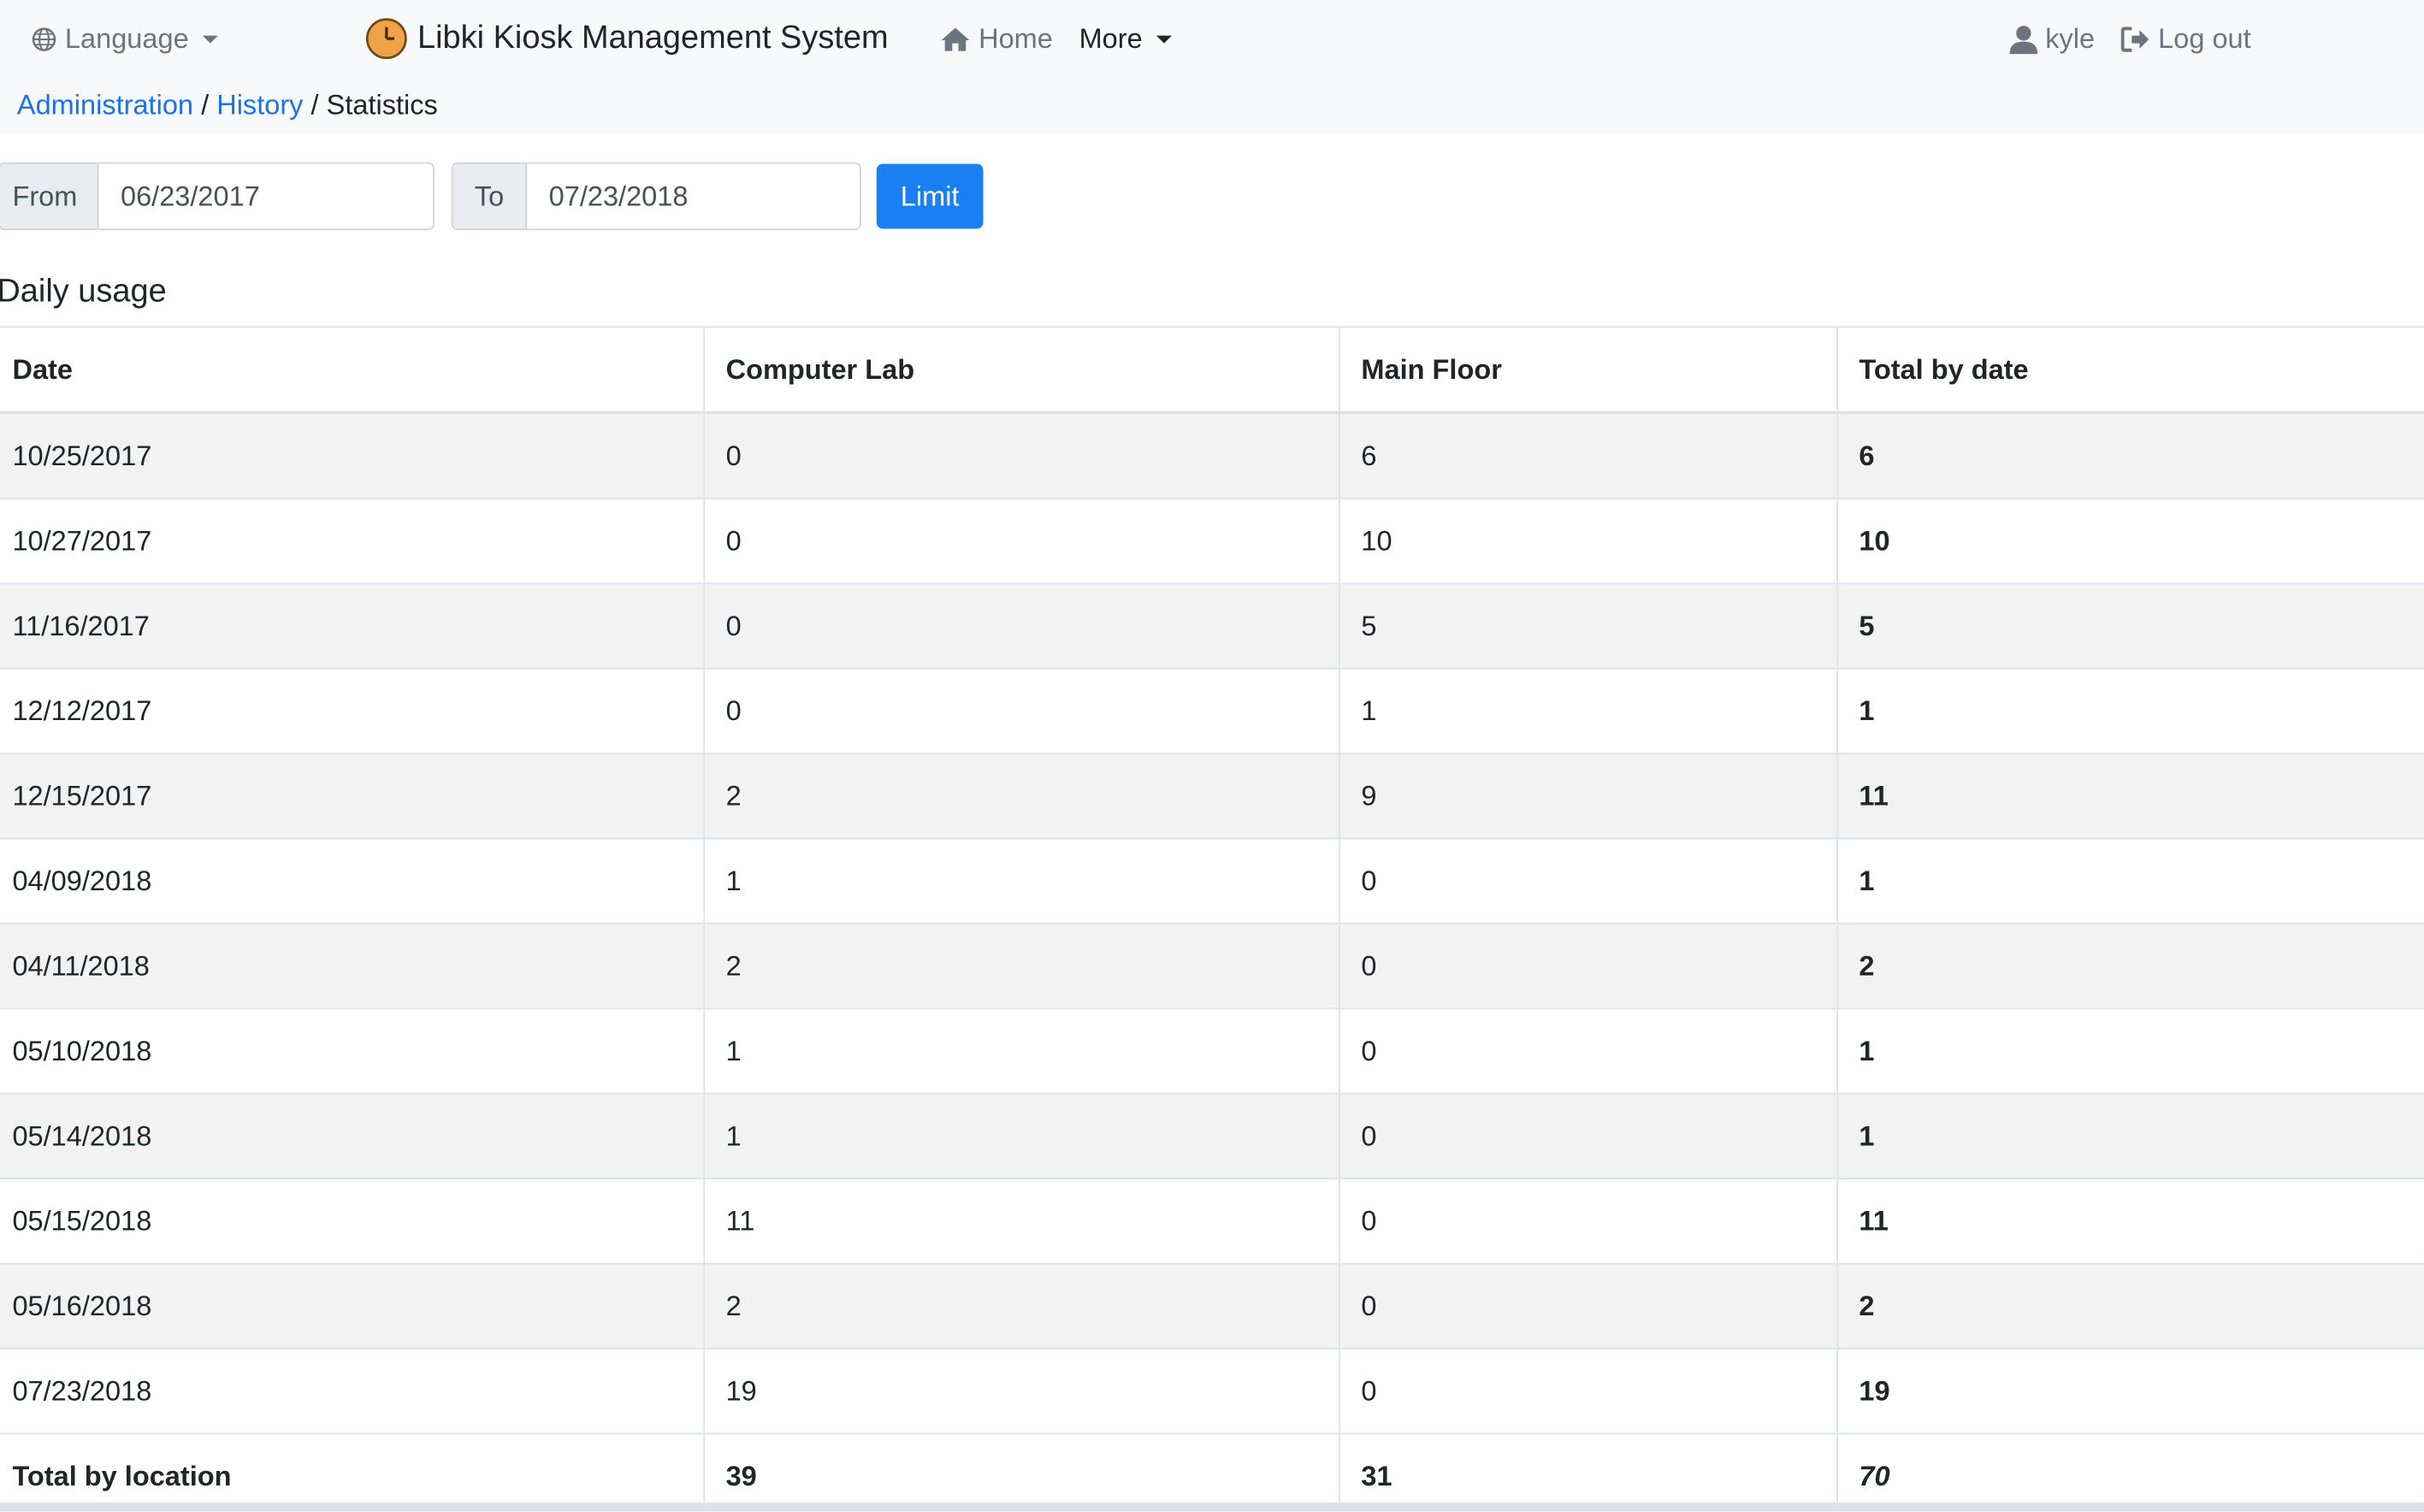  What do you see at coordinates (2130, 966) in the screenshot?
I see `cell-total-by-date: 2` at bounding box center [2130, 966].